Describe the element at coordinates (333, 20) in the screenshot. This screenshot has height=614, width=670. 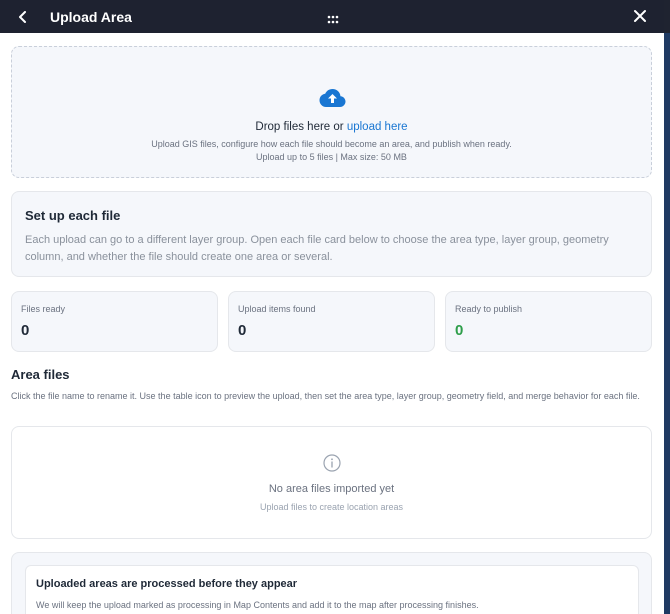
I see `drag-grip-icon` at that location.